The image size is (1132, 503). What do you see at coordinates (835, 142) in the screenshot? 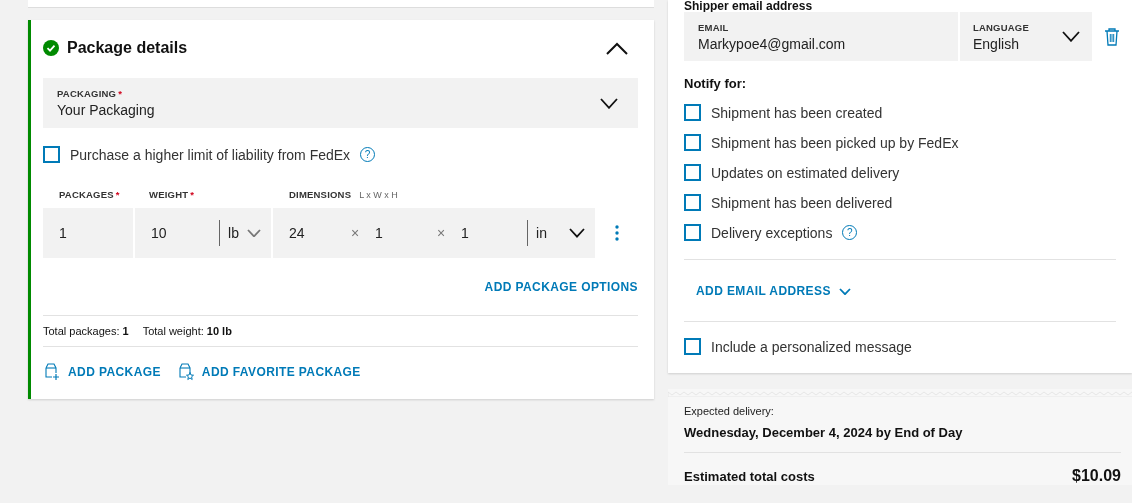
I see `checkbox-label: Shipment has been picked up by FedEx` at bounding box center [835, 142].